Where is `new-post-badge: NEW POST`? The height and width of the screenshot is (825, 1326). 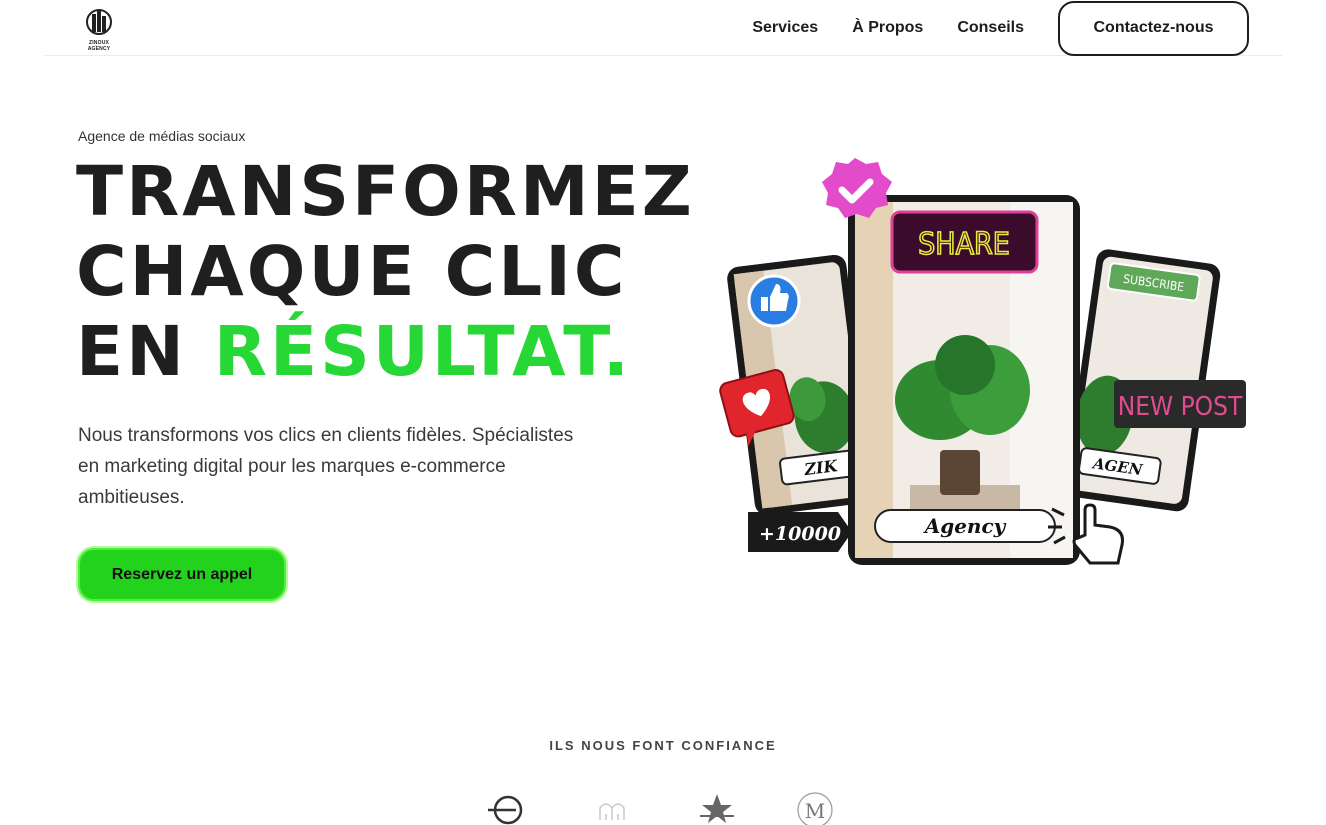 new-post-badge: NEW POST is located at coordinates (1180, 404).